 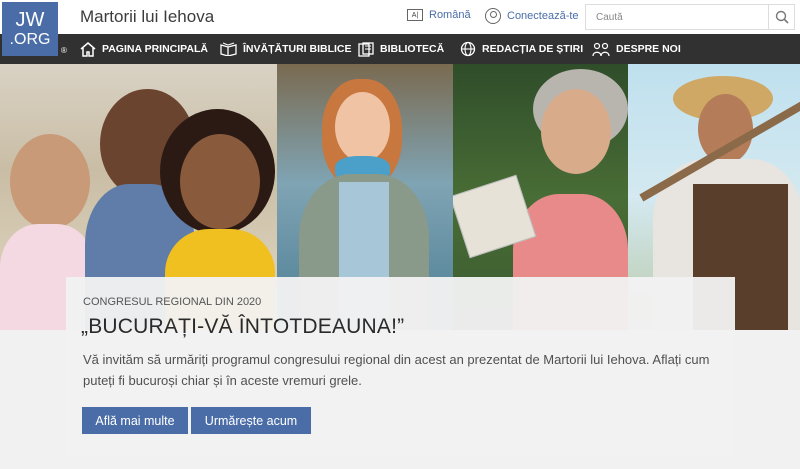 What do you see at coordinates (601, 49) in the screenshot?
I see `people-icon` at bounding box center [601, 49].